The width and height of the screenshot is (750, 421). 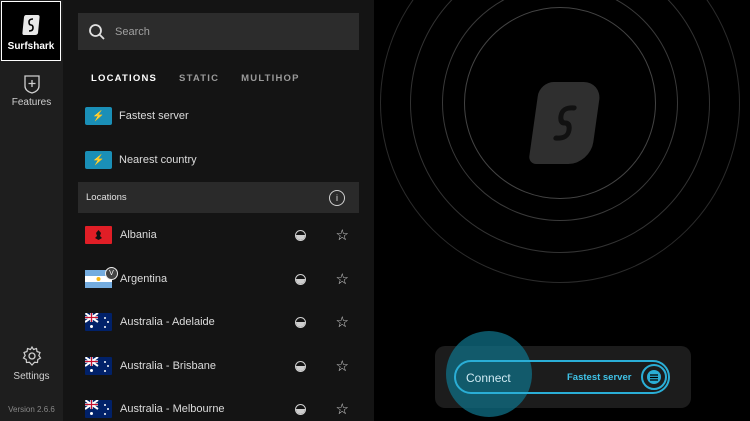 I want to click on nearest-country-item: ⚡ Nearest country, so click(x=141, y=160).